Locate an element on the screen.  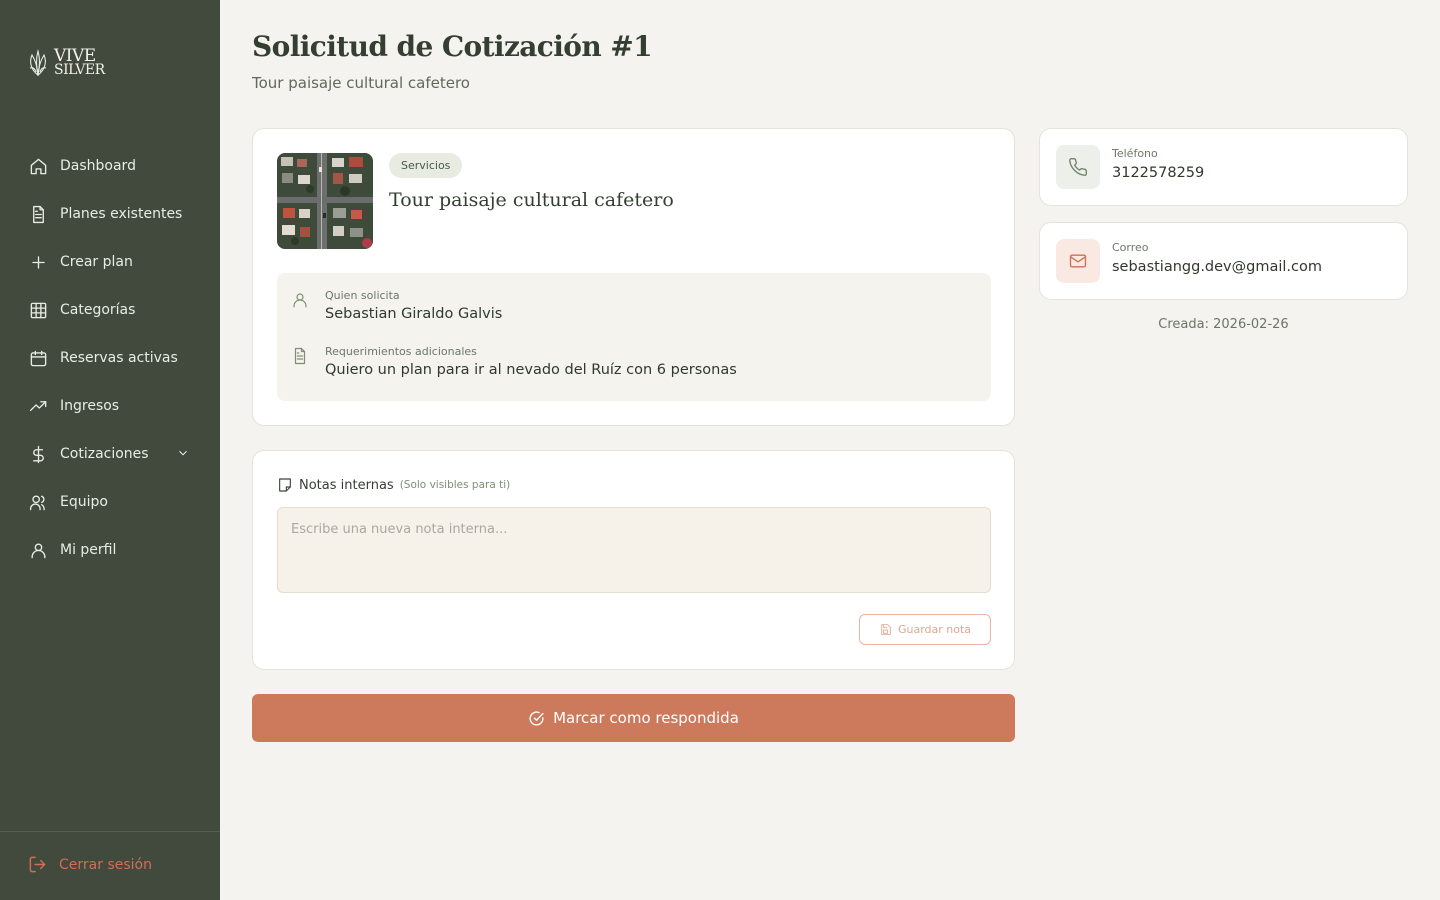
created-date: Creada: 2026-02-26 is located at coordinates (1223, 324).